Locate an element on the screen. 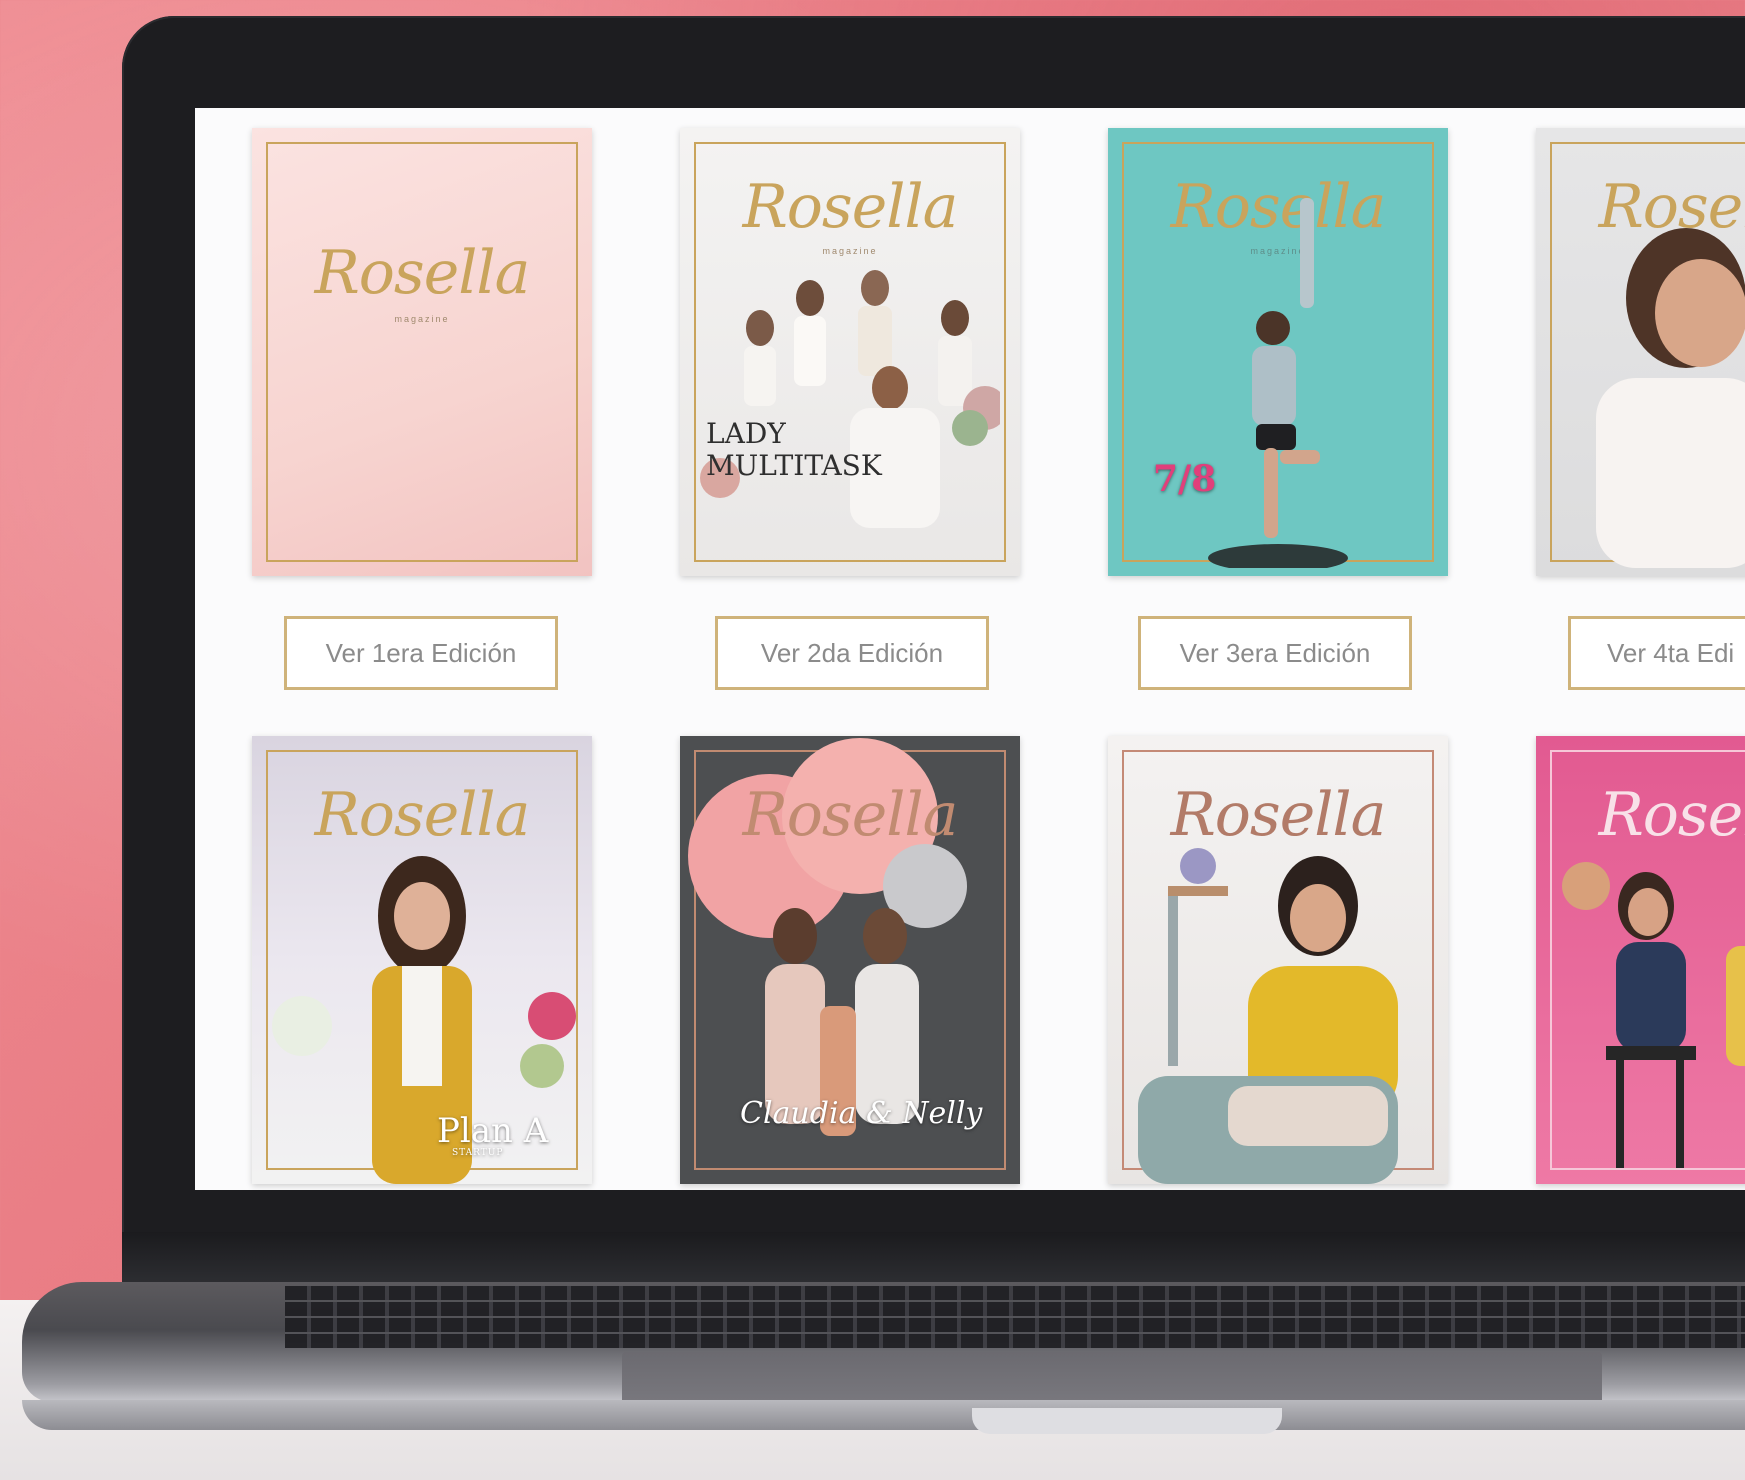  laptop-lip is located at coordinates (1127, 1421).